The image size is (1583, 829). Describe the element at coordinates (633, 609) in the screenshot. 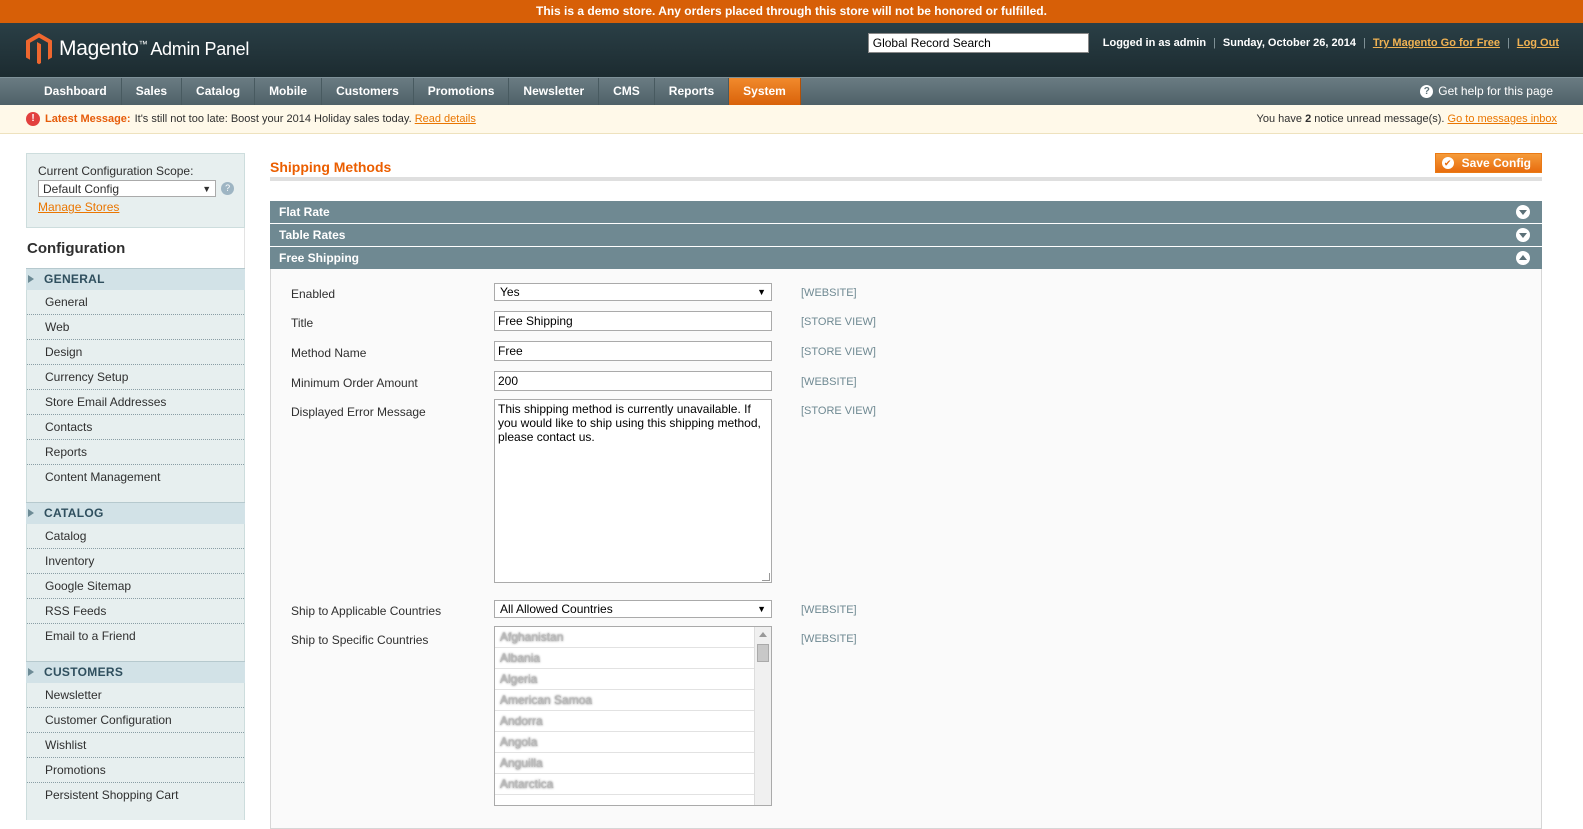

I see `applicable-countries-select: All Allowed Countries ▼` at that location.